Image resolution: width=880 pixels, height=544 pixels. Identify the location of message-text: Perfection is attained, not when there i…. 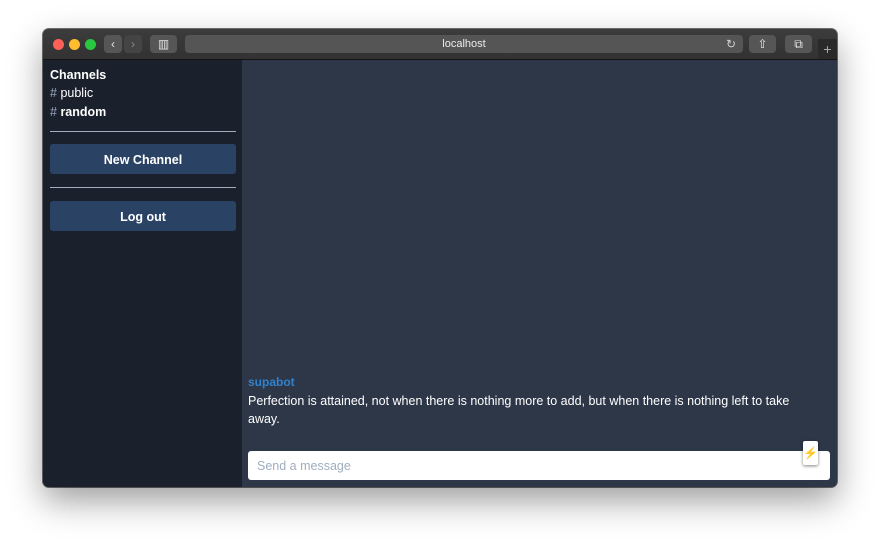
(519, 410).